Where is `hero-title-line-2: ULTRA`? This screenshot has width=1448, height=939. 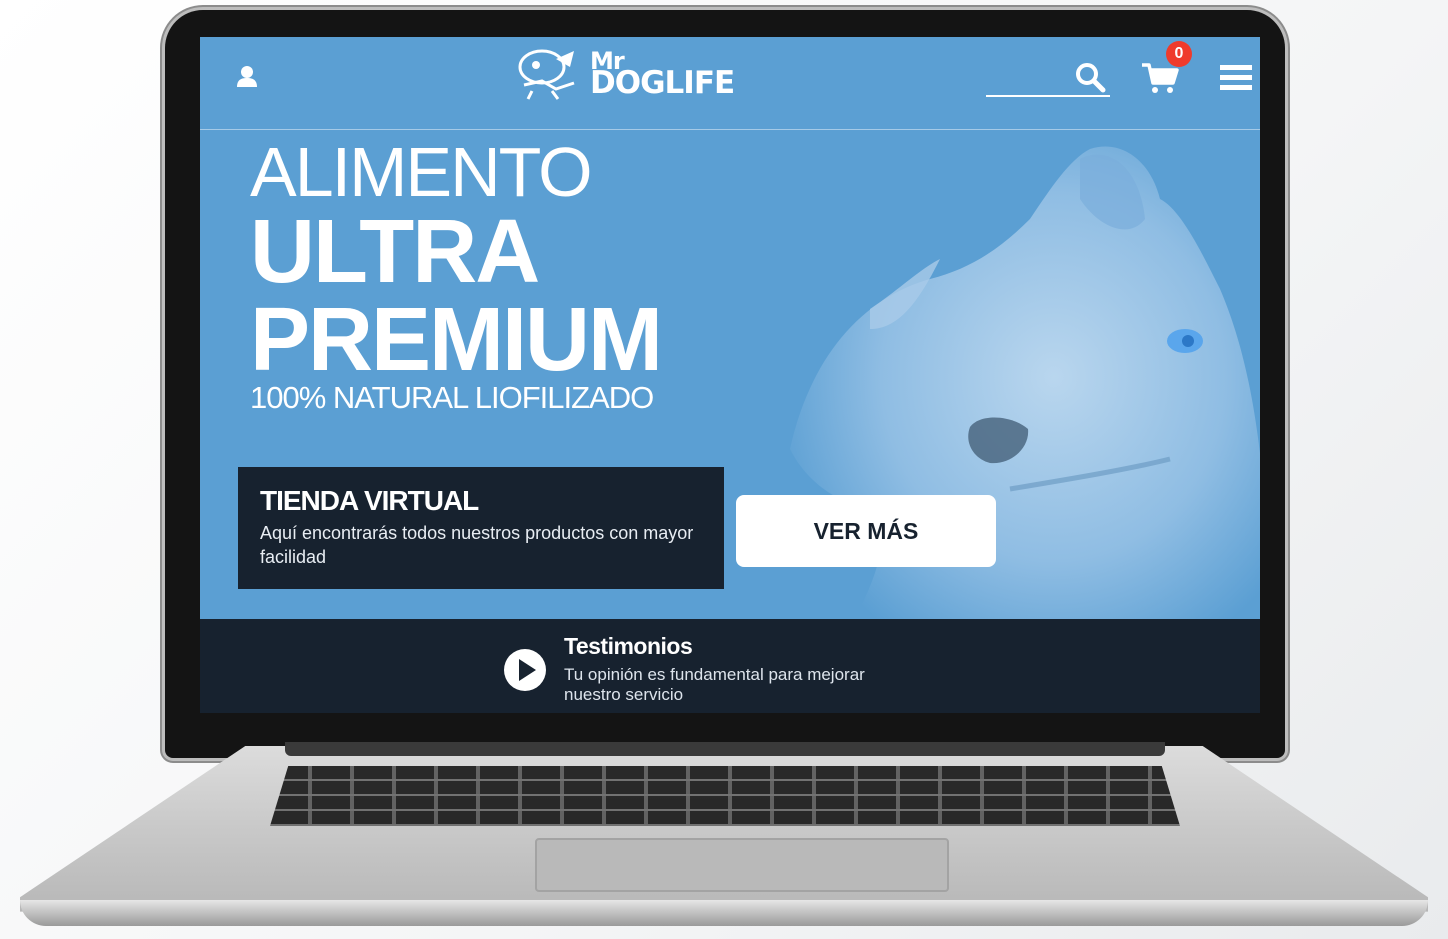
hero-title-line-2: ULTRA is located at coordinates (395, 252).